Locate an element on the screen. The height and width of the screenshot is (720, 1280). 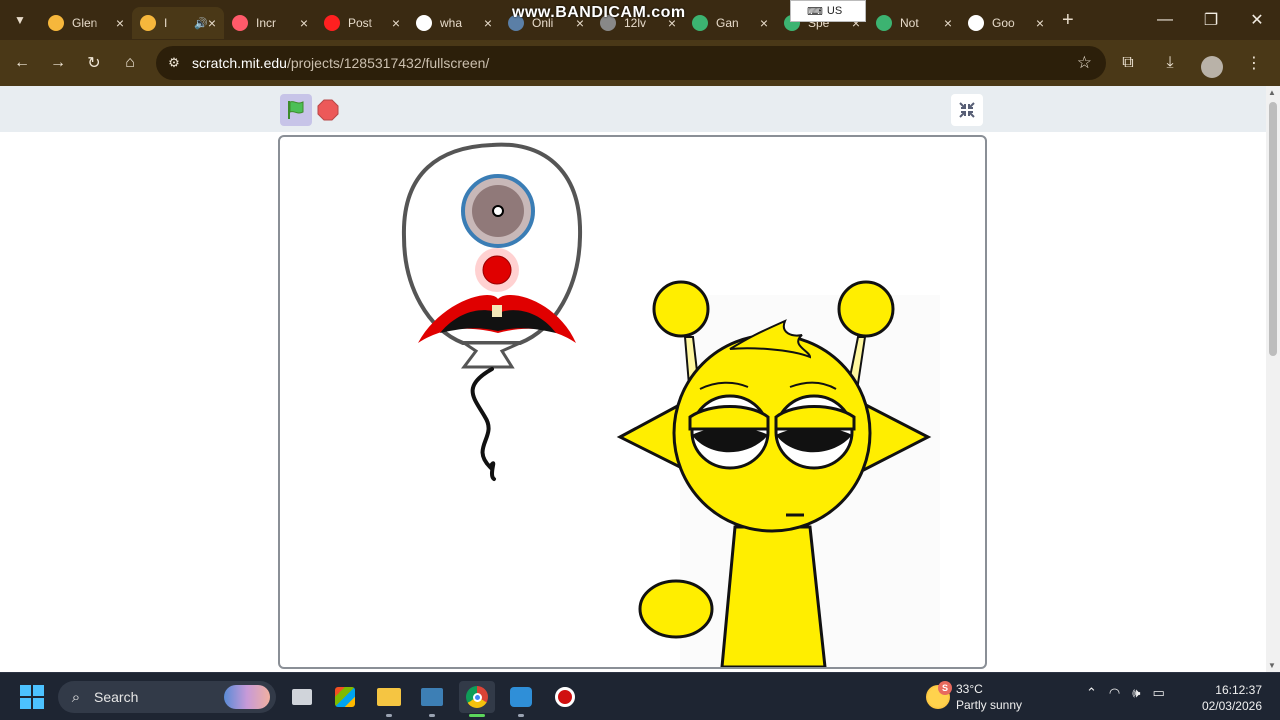
bandicam-watermark: www.BANDICAM.com is located at coordinates (599, 12).